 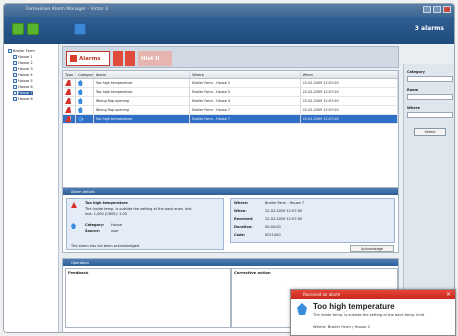 I want to click on category-value: House, so click(x=116, y=225).